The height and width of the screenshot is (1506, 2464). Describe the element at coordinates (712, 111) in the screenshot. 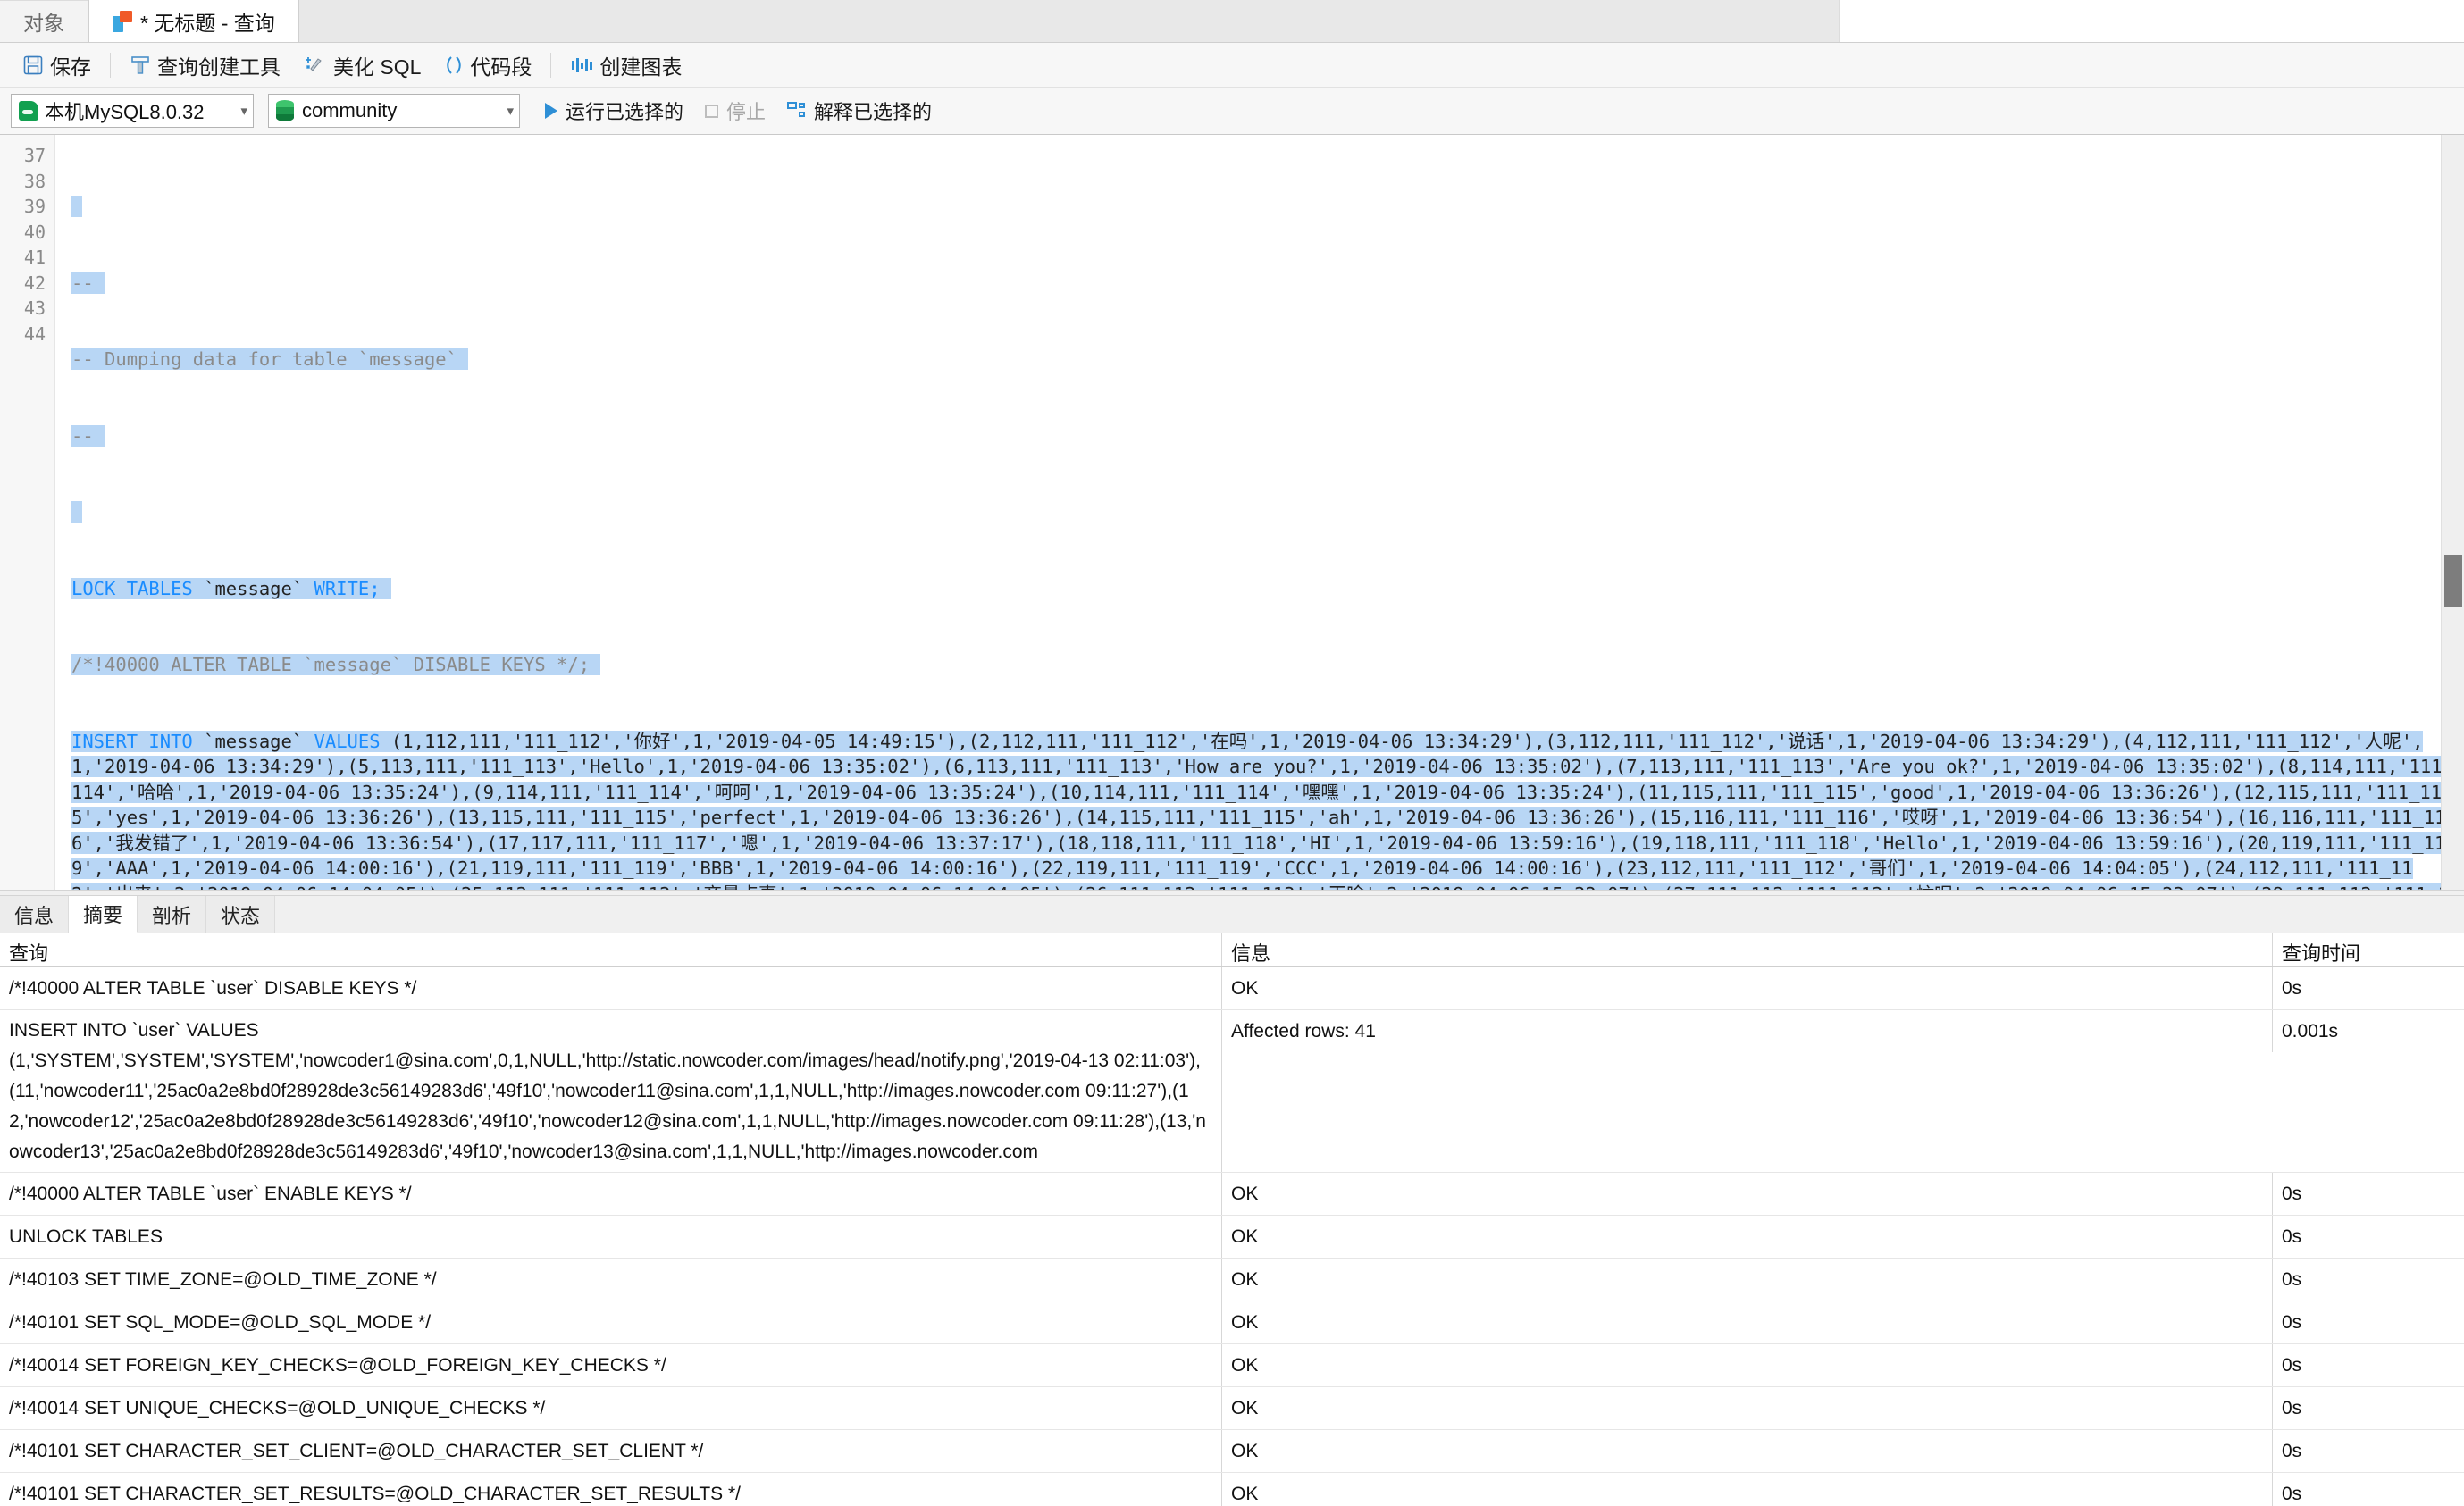

I see `stop-icon` at that location.